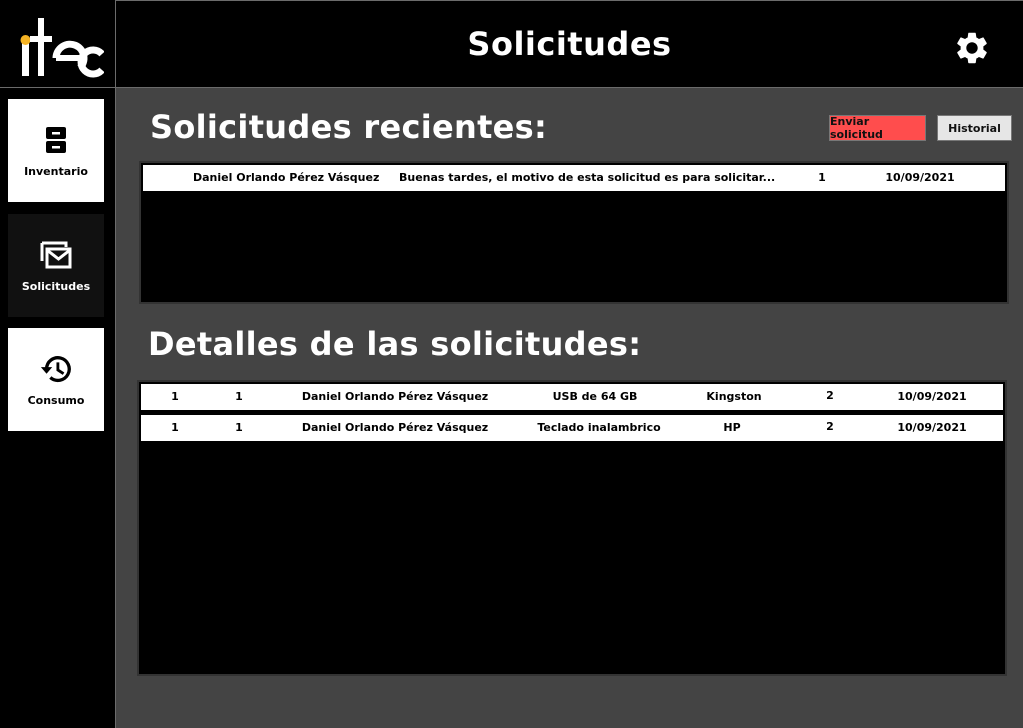 This screenshot has width=1023, height=728. I want to click on detail-product: USB de 64 GB, so click(595, 396).